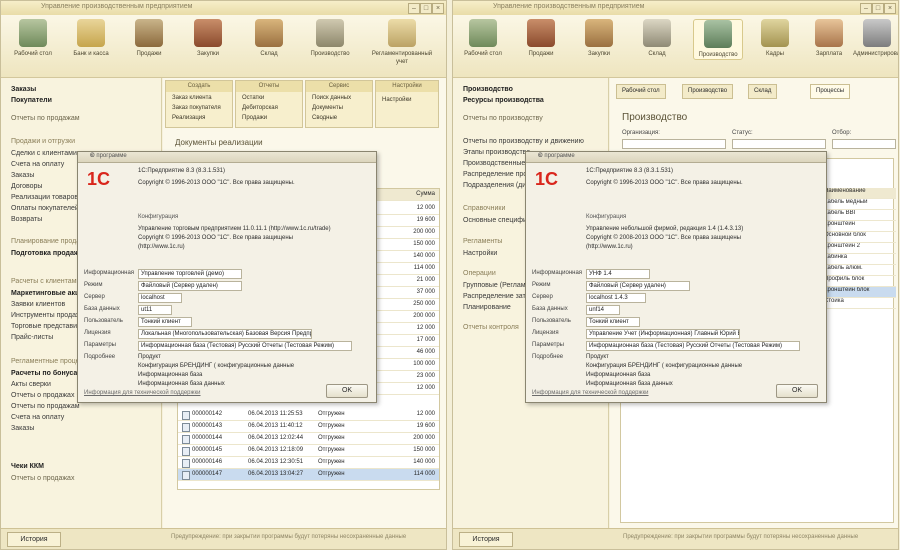 This screenshot has width=900, height=550. What do you see at coordinates (488, 89) in the screenshot?
I see `nav-item: Производство` at bounding box center [488, 89].